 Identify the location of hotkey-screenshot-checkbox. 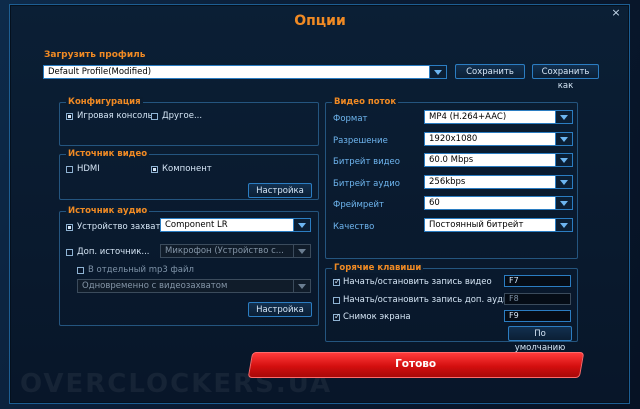
(337, 316).